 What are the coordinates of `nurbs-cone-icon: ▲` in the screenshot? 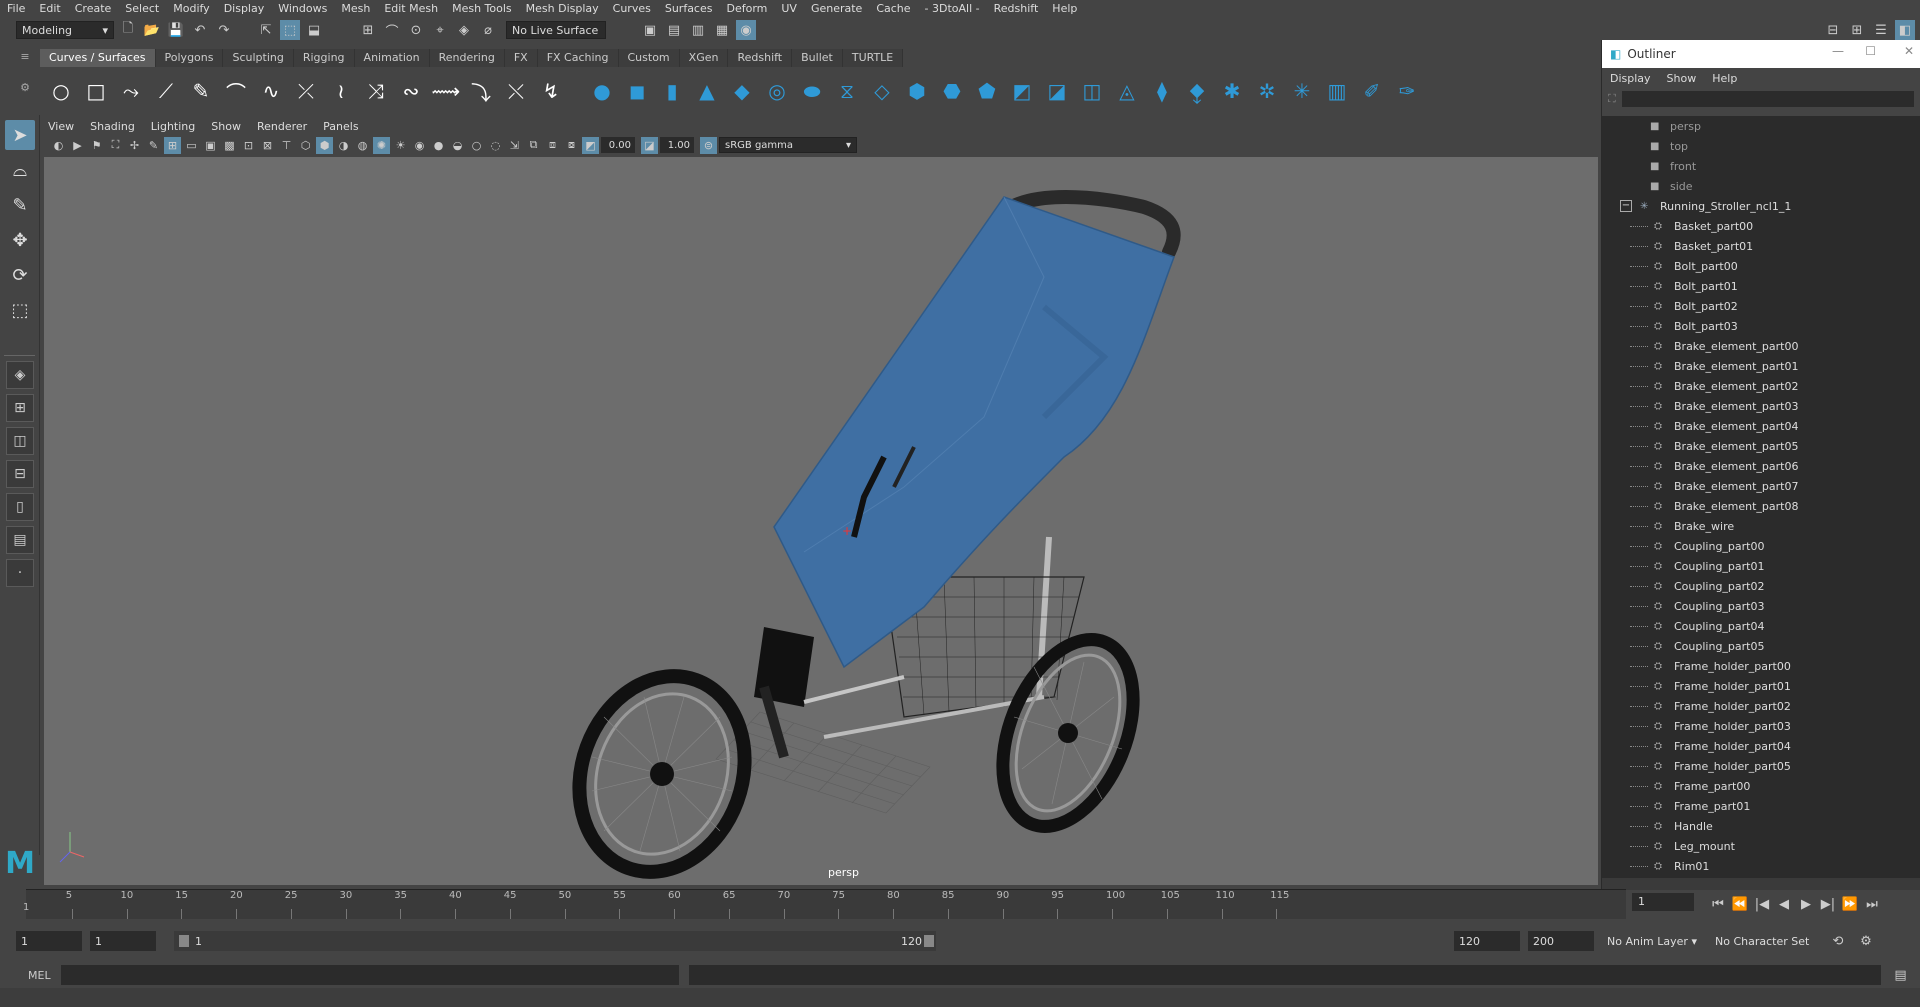 It's located at (707, 91).